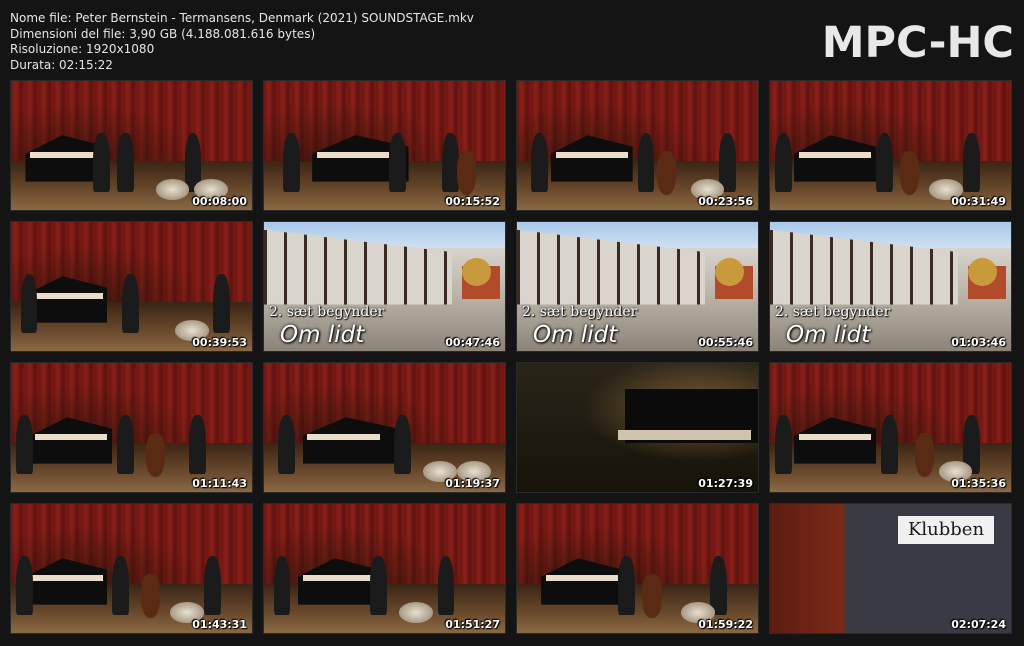 This screenshot has height=646, width=1024. I want to click on timestamp: 00:47:46, so click(472, 342).